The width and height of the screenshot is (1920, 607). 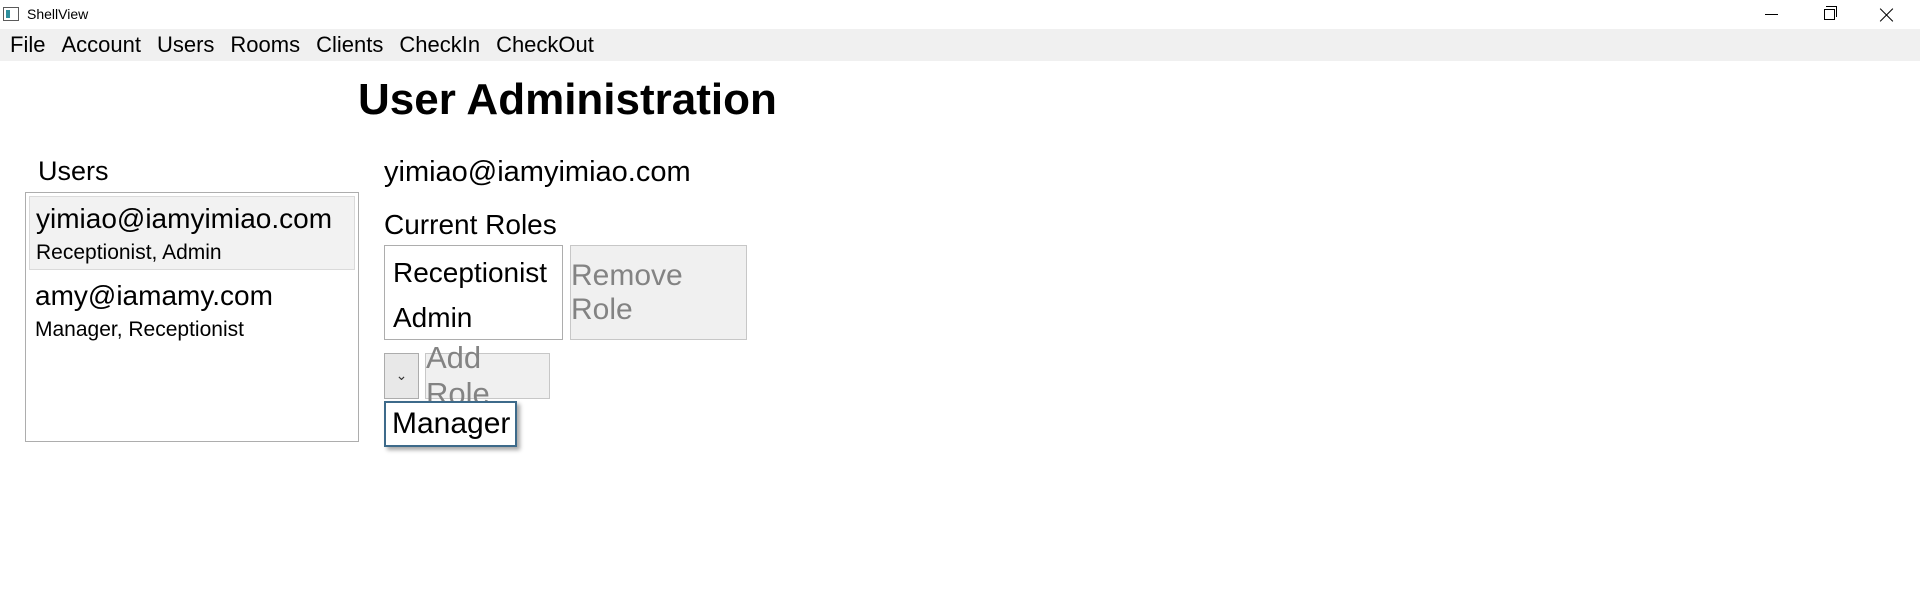 I want to click on current-roles-label: Current Roles, so click(x=470, y=224).